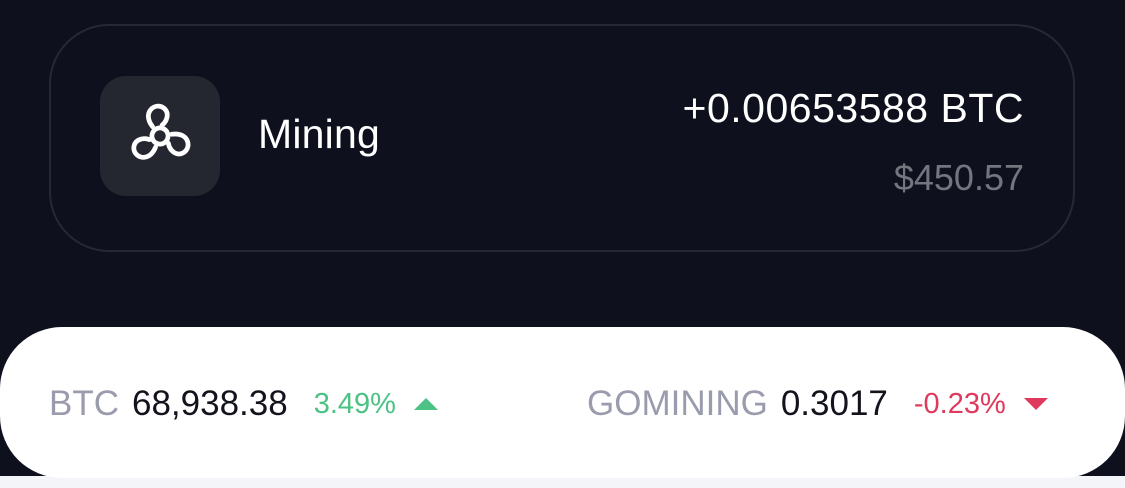  I want to click on mining-btc-amount: +0.00653588 BTC, so click(853, 108).